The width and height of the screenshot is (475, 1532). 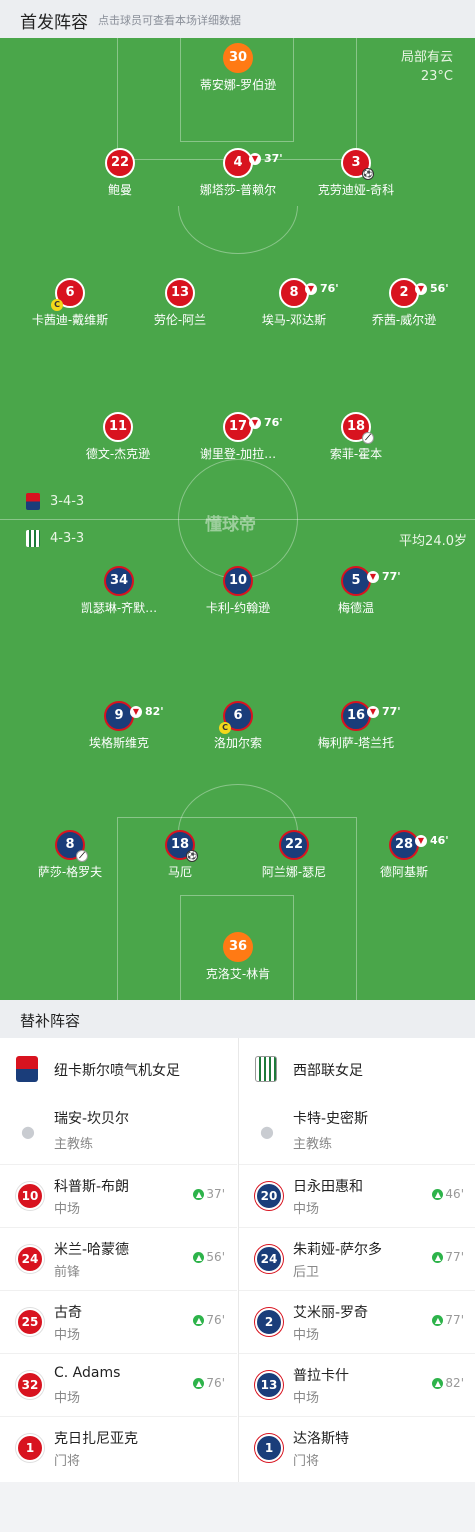 I want to click on player-name: 索菲-霍本, so click(x=356, y=454).